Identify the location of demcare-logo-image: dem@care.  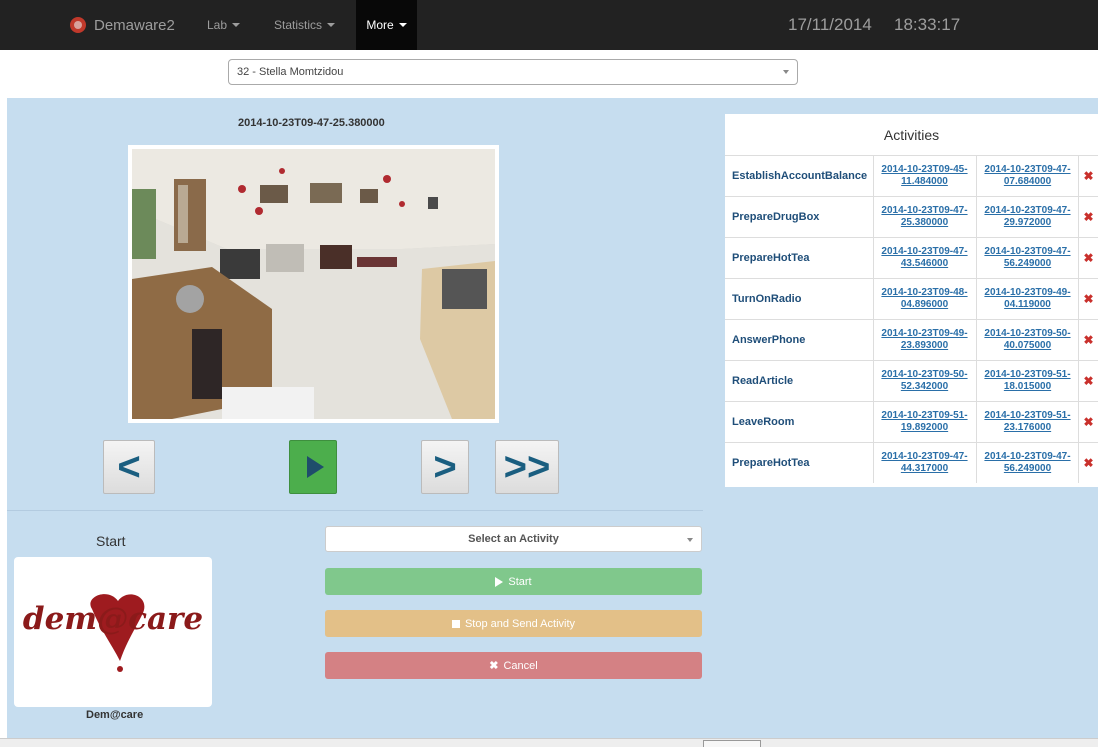
(113, 633).